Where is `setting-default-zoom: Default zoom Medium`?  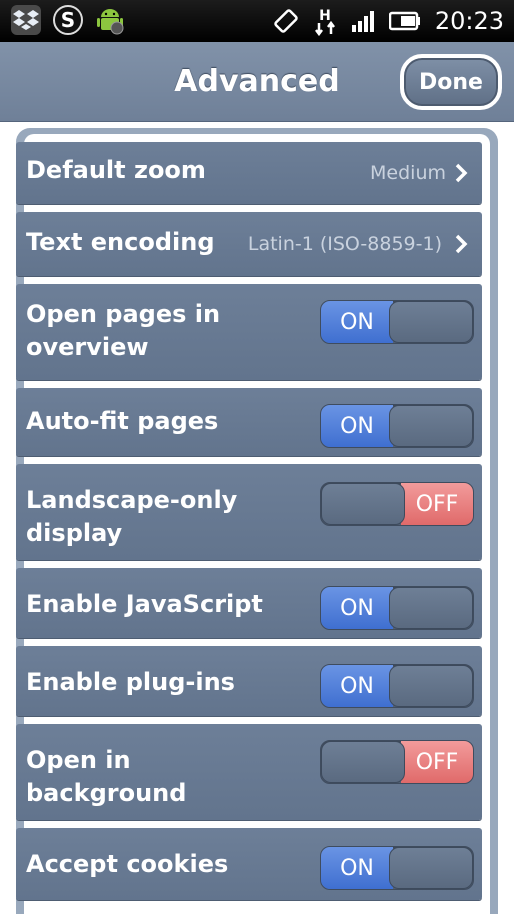 setting-default-zoom: Default zoom Medium is located at coordinates (249, 173).